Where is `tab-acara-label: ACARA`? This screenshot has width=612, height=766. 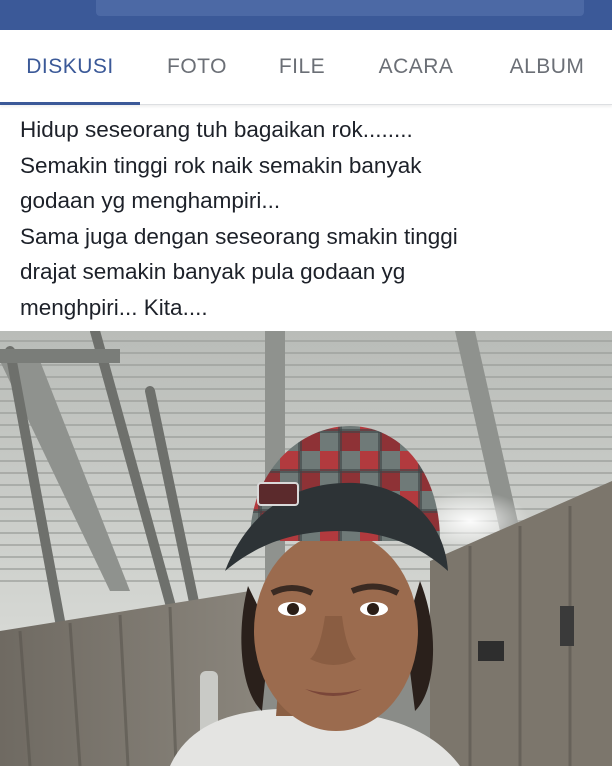
tab-acara-label: ACARA is located at coordinates (416, 66).